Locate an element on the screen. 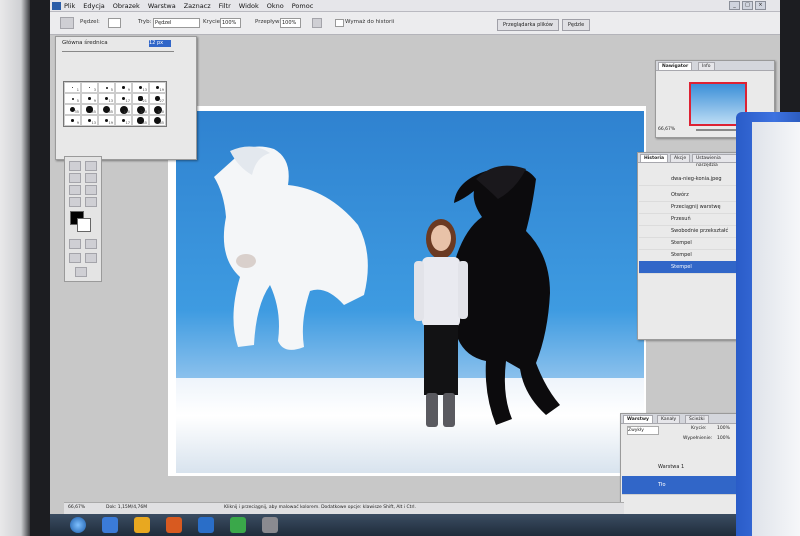 Image resolution: width=800 pixels, height=536 pixels. chrome-icon is located at coordinates (238, 525).